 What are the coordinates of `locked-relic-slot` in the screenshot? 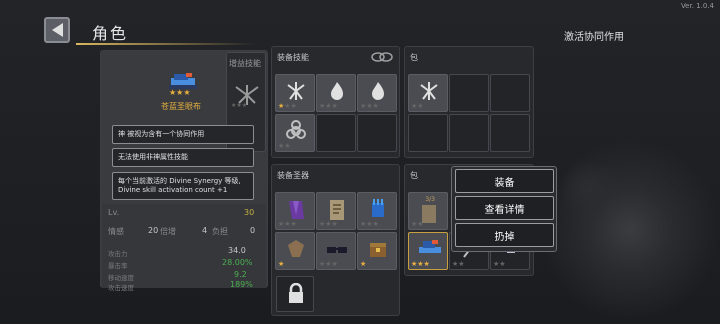 It's located at (295, 294).